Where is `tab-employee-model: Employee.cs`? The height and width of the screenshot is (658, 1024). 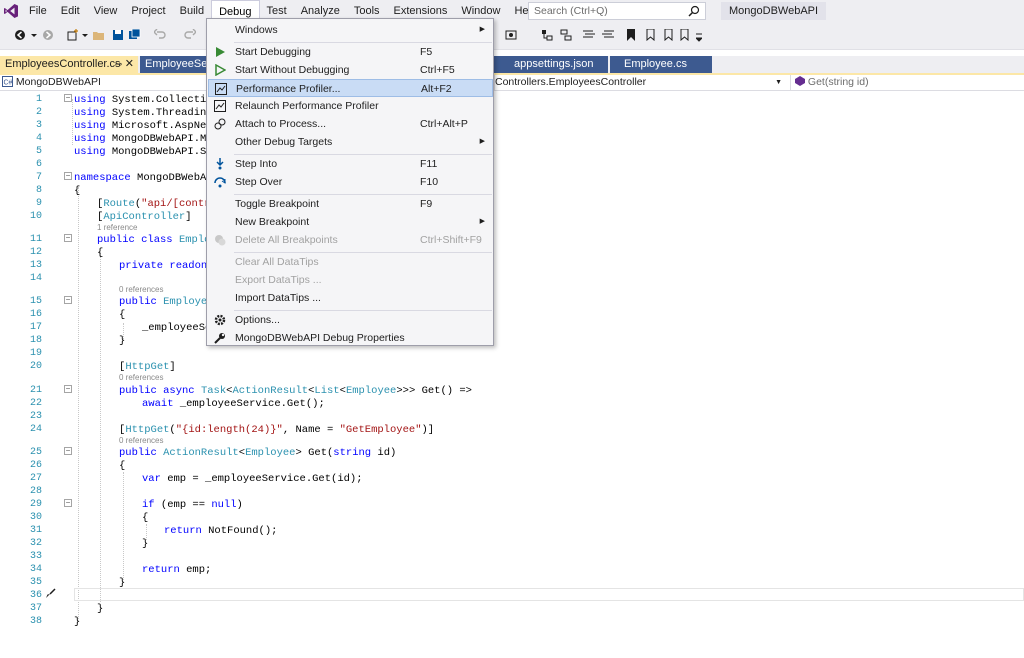
tab-employee-model: Employee.cs is located at coordinates (661, 64).